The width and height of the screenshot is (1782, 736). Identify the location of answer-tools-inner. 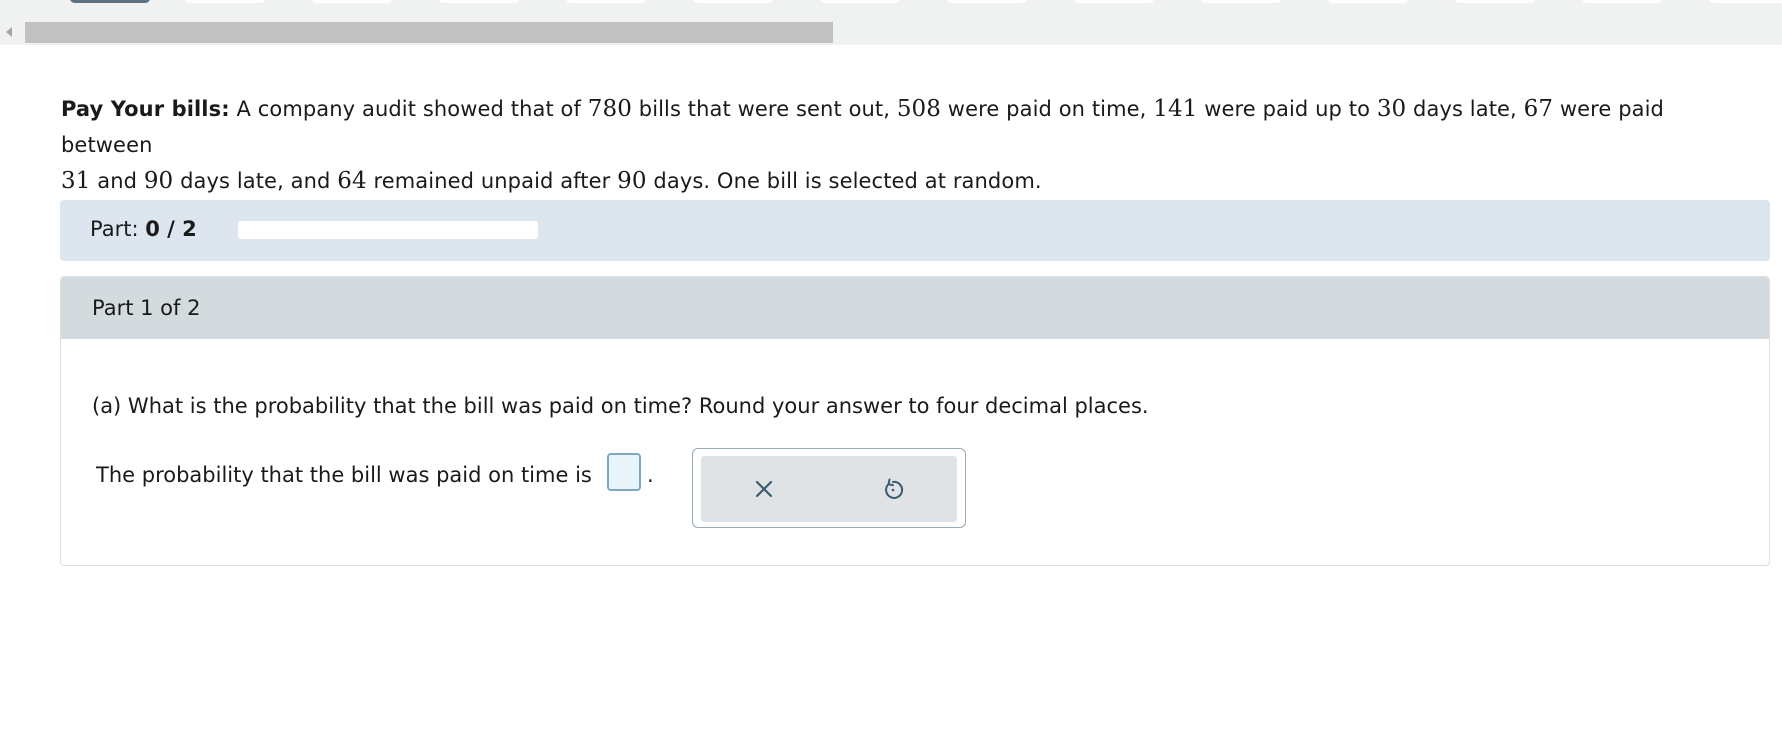
(829, 489).